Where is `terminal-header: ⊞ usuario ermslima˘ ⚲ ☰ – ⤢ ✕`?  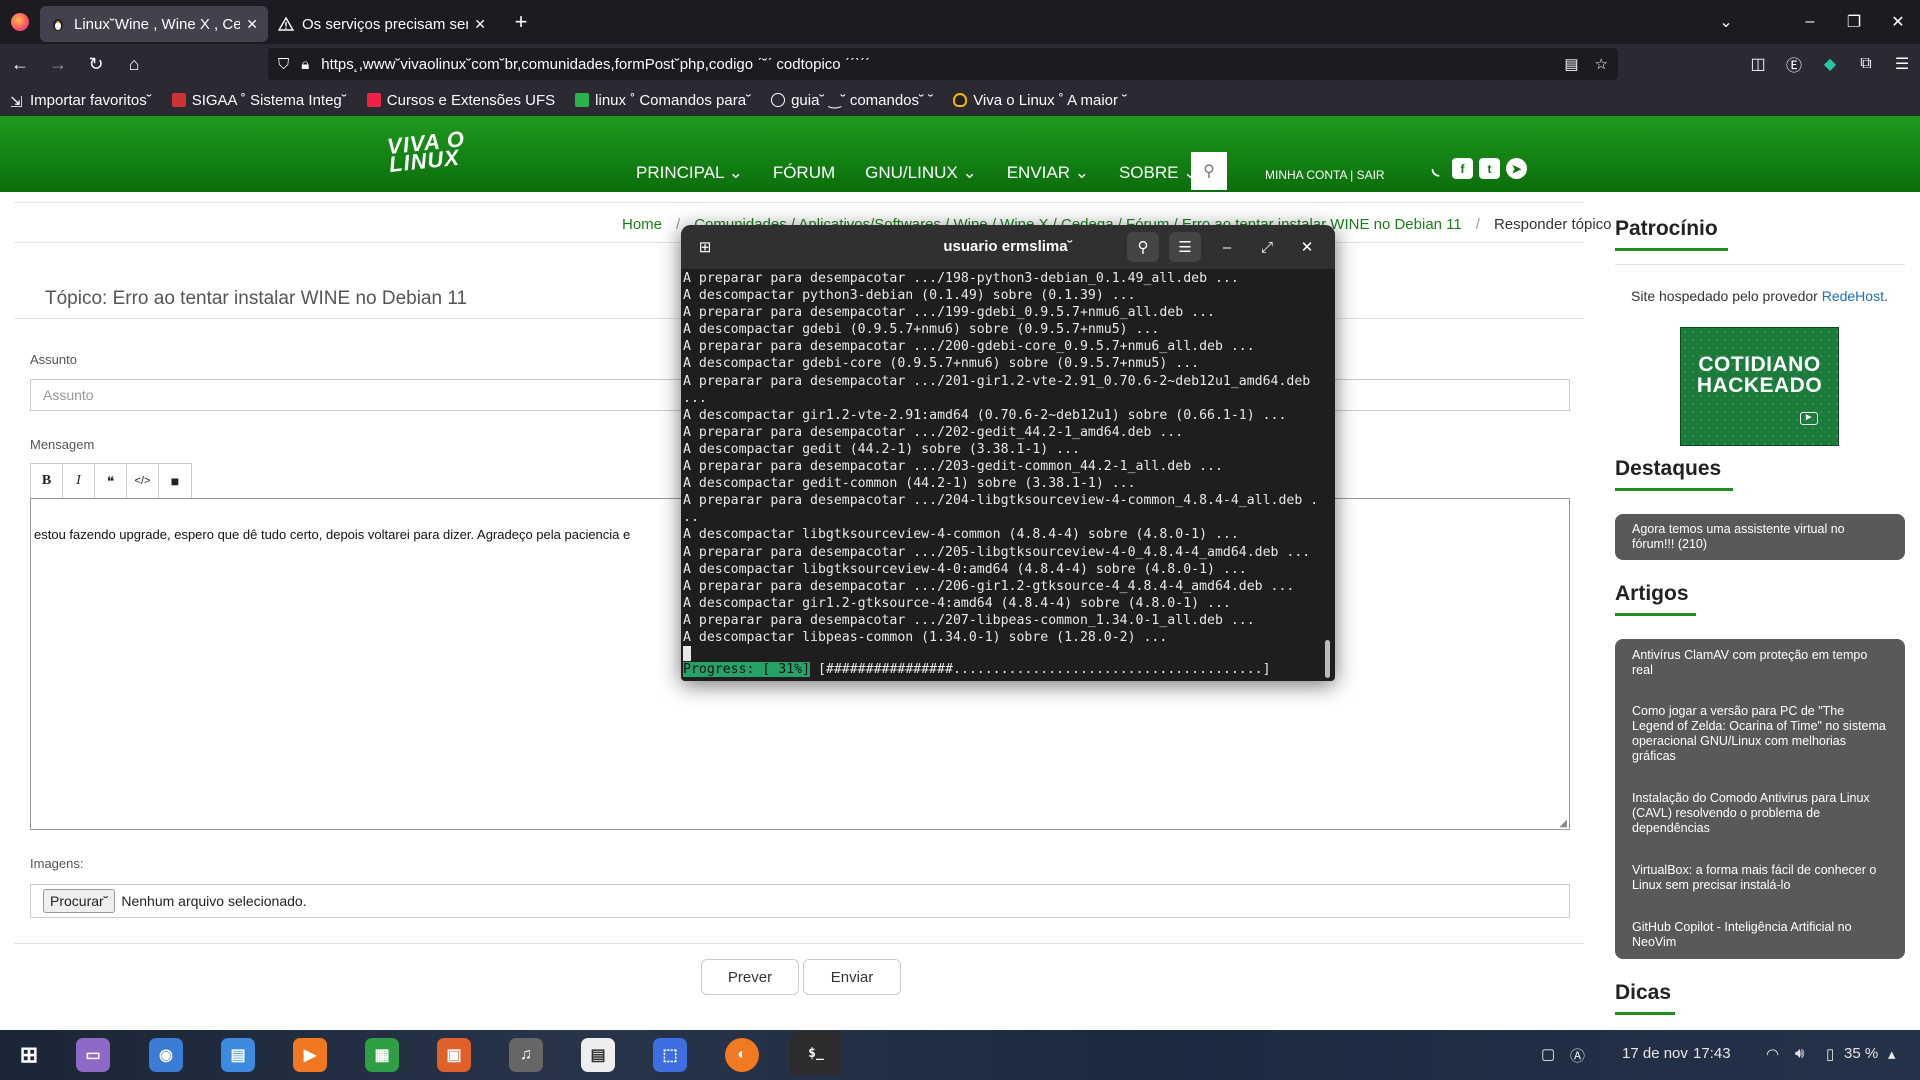 terminal-header: ⊞ usuario ermslima˘ ⚲ ☰ – ⤢ ✕ is located at coordinates (1008, 247).